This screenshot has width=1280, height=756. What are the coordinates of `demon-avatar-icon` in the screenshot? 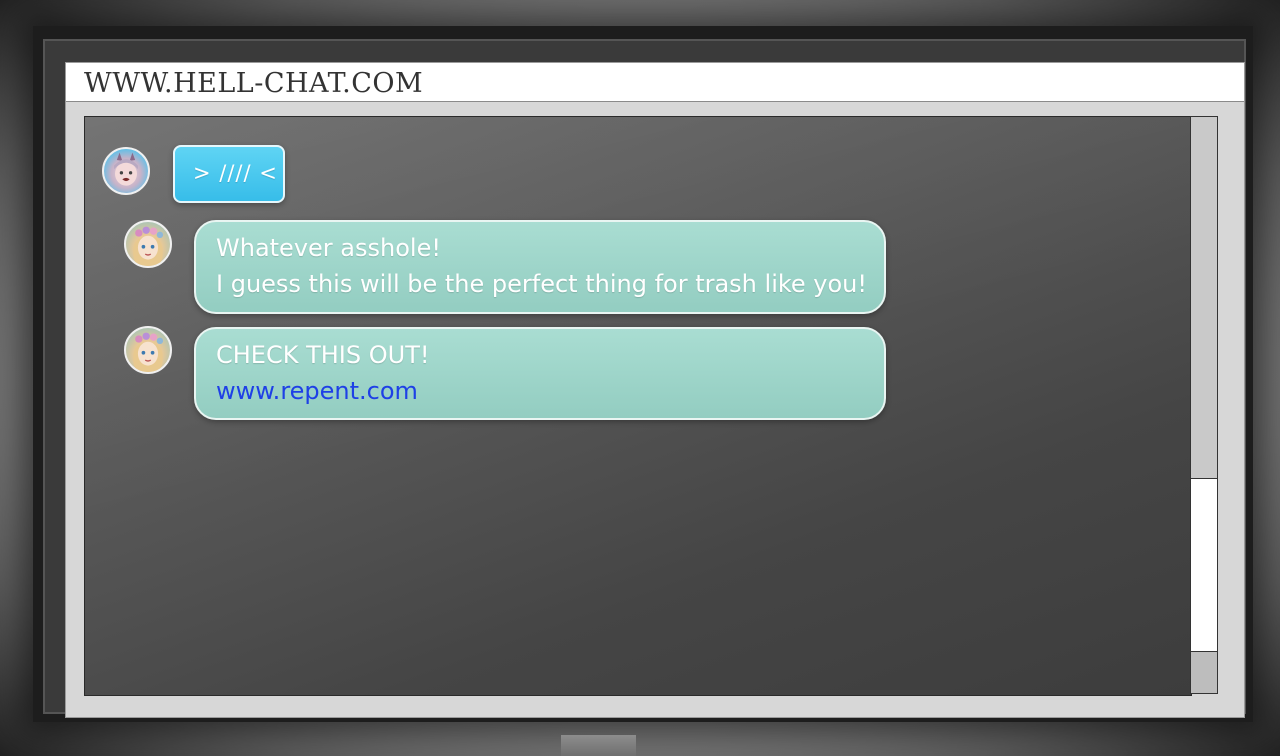 It's located at (126, 171).